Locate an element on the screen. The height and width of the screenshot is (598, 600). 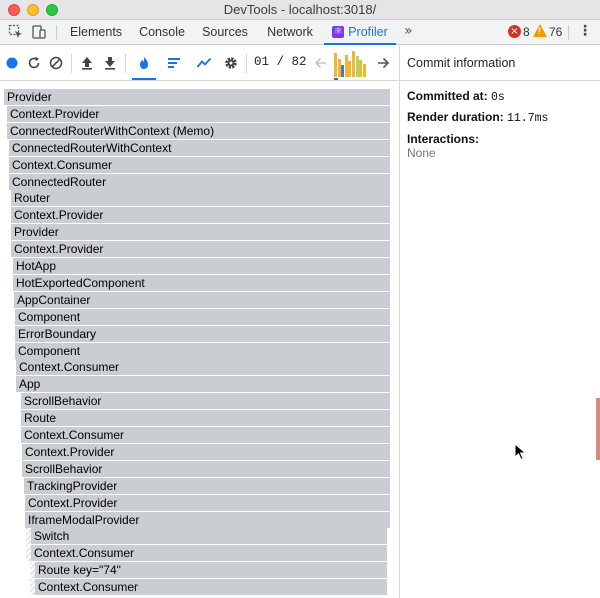
warning-icon-mark: ! is located at coordinates (539, 31).